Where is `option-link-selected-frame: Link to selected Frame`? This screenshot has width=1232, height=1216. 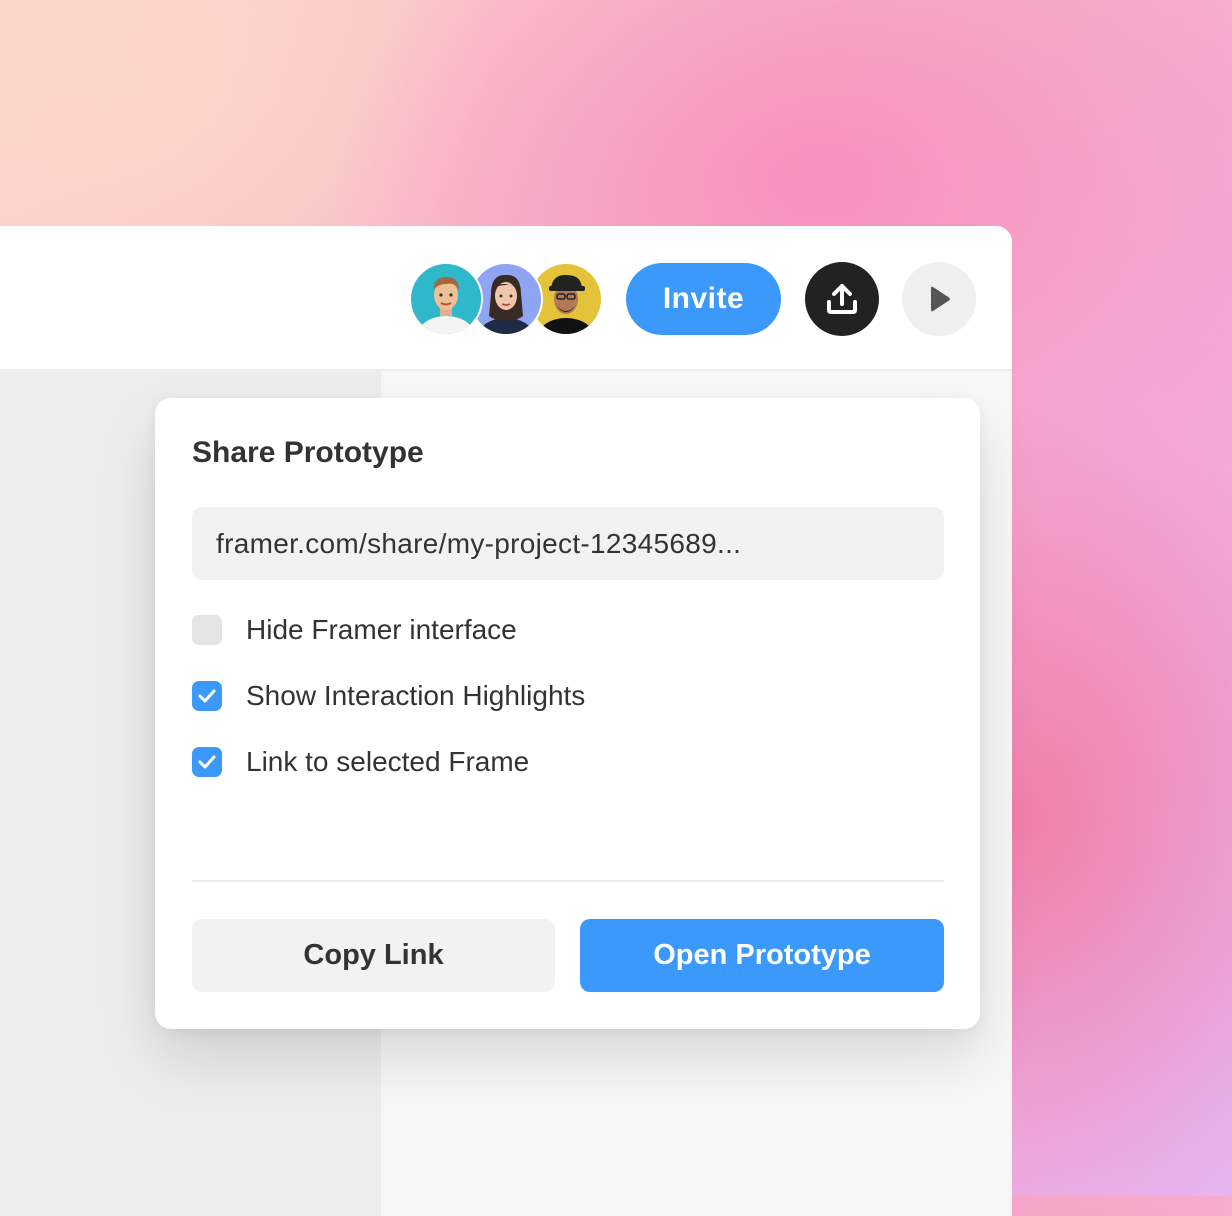 option-link-selected-frame: Link to selected Frame is located at coordinates (360, 762).